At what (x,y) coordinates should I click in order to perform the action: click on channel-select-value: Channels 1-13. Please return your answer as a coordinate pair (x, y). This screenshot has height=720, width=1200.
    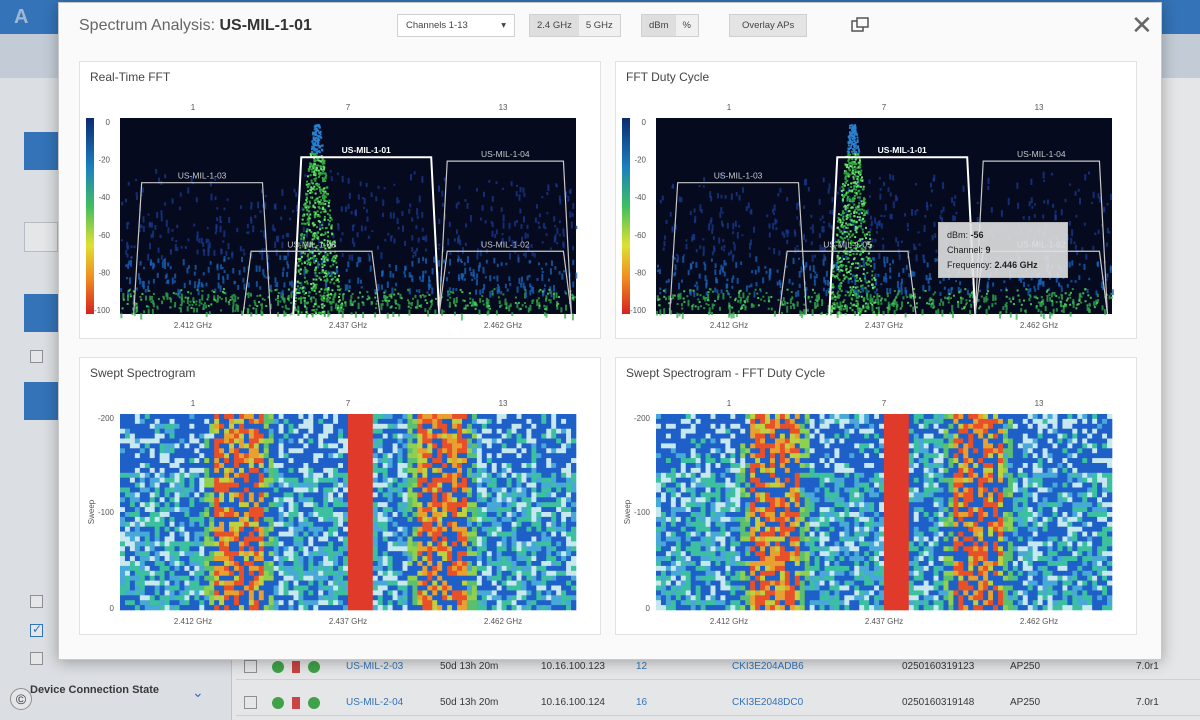
    Looking at the image, I should click on (437, 25).